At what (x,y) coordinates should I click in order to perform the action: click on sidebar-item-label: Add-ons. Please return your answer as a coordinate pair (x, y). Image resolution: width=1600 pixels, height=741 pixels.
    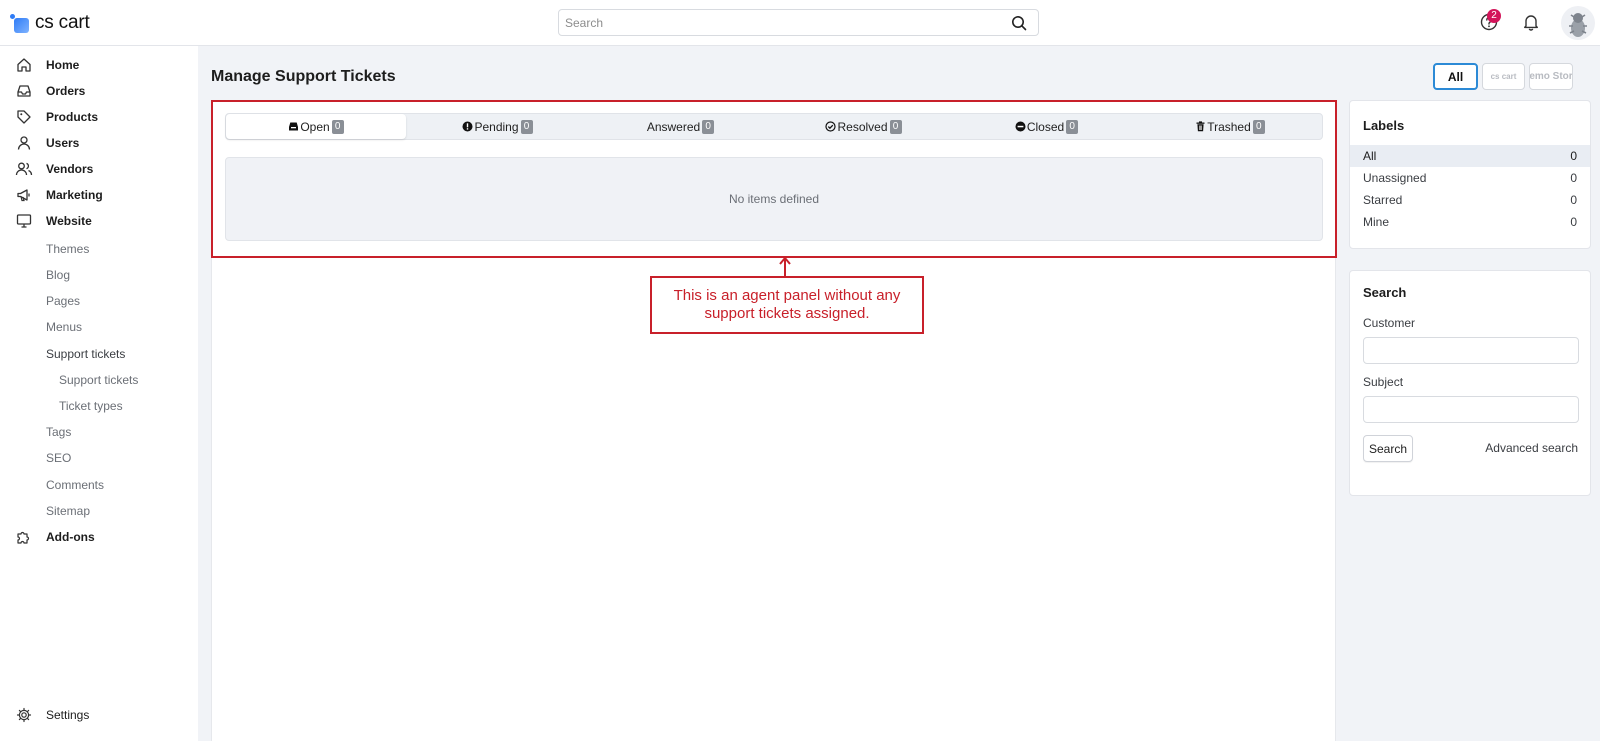
    Looking at the image, I should click on (70, 537).